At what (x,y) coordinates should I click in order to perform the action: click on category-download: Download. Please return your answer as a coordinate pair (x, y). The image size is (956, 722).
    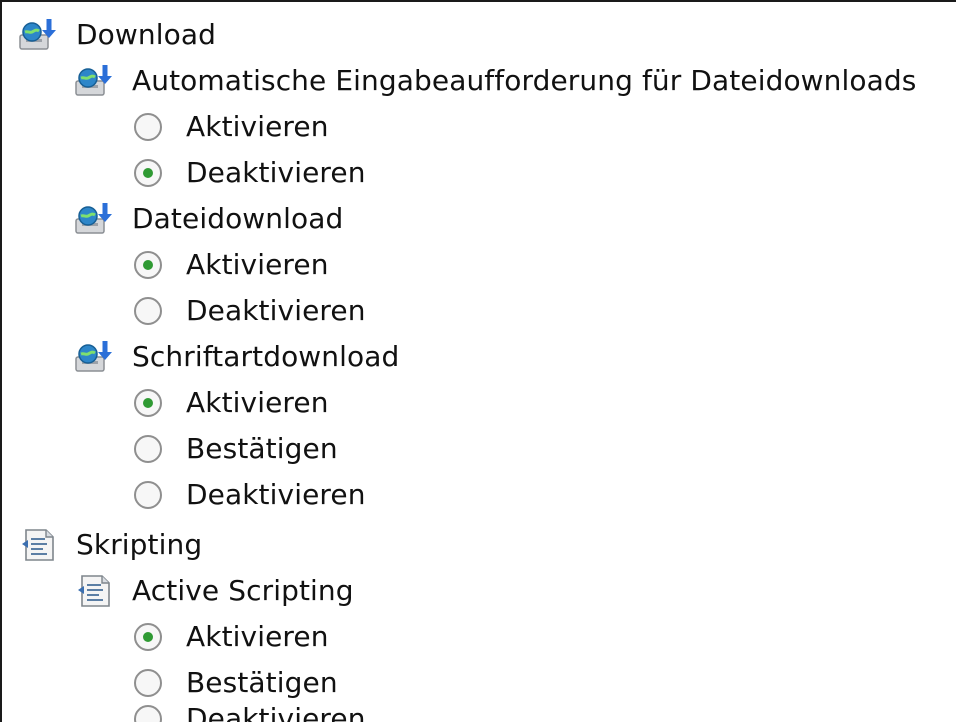
    Looking at the image, I should click on (117, 35).